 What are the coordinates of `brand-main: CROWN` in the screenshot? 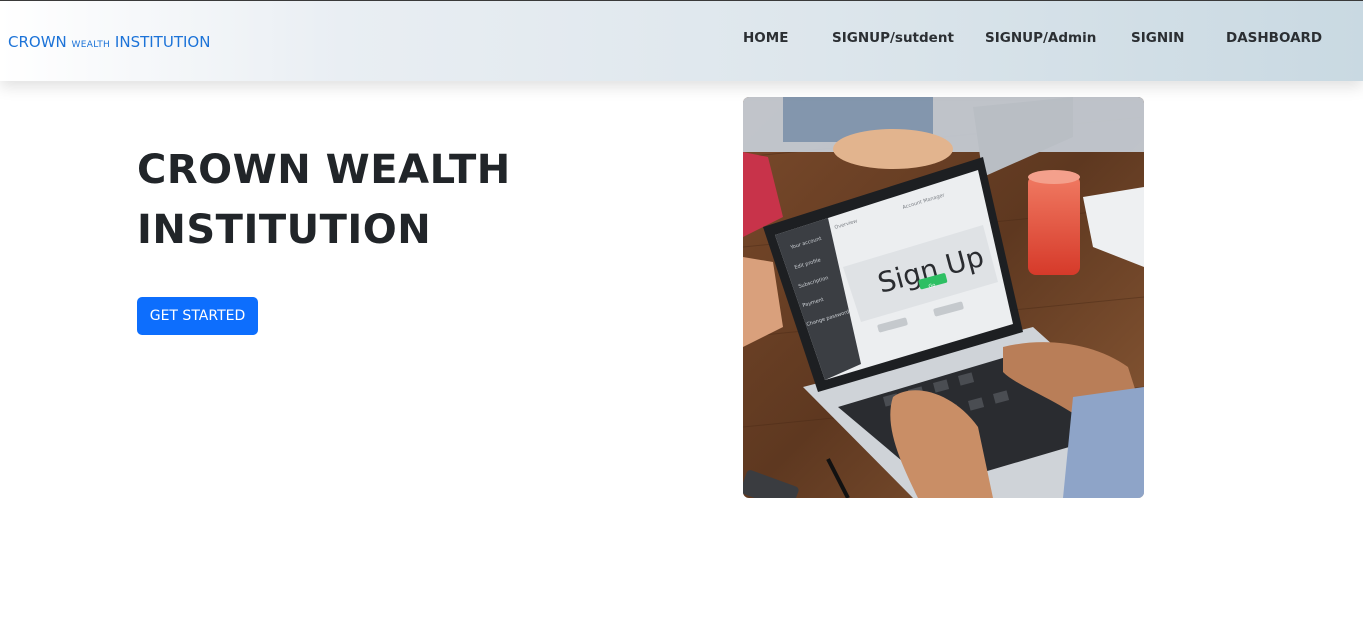 It's located at (37, 42).